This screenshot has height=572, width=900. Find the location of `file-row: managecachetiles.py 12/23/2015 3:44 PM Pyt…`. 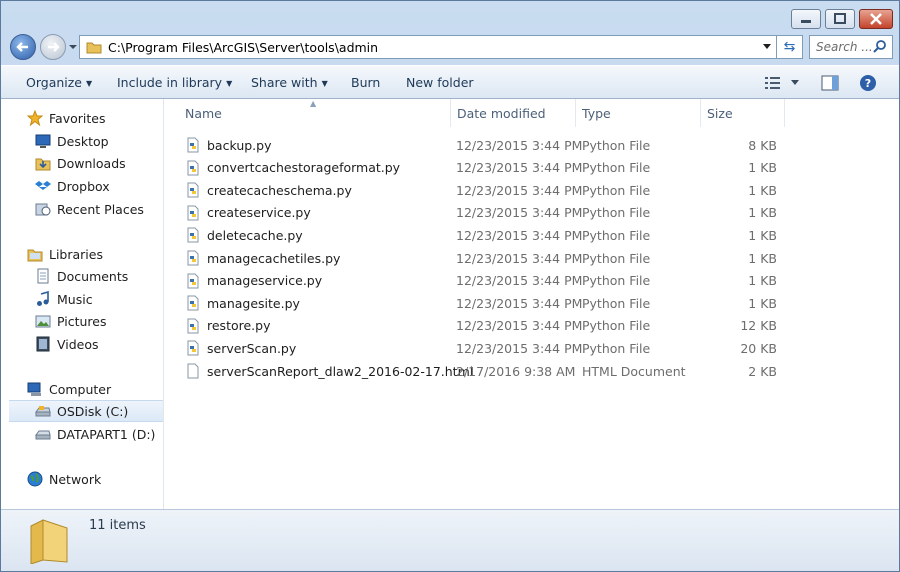

file-row: managecachetiles.py 12/23/2015 3:44 PM Pyt… is located at coordinates (479, 258).